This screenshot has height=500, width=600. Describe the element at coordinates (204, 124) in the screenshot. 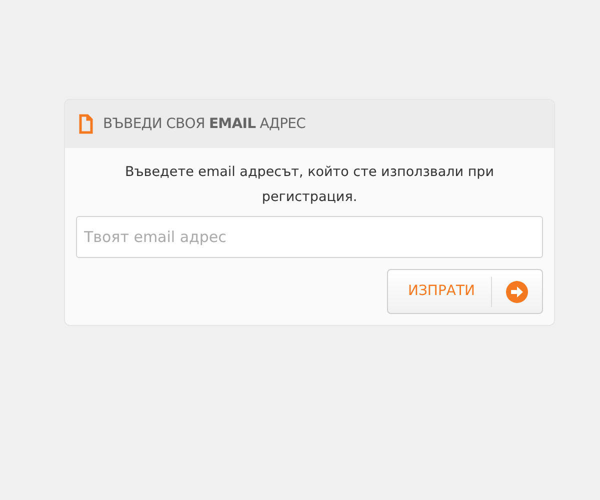

I see `card-title: ВЪВЕДИ СВОЯ EMAIL АДРЕС` at that location.